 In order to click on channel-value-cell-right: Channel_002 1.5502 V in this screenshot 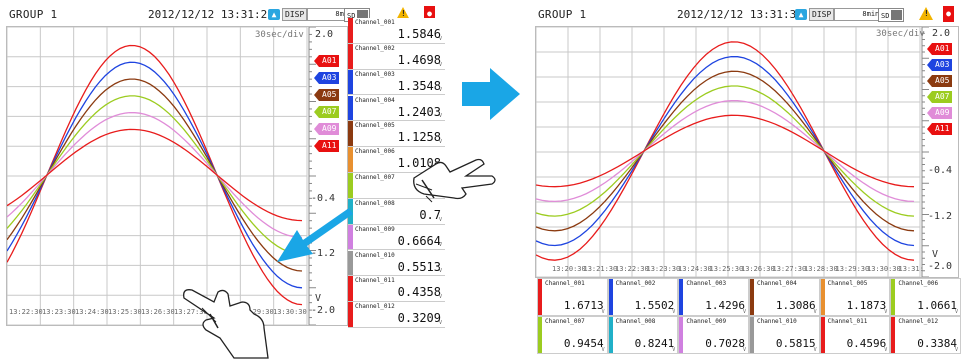, I will do `click(643, 297)`.